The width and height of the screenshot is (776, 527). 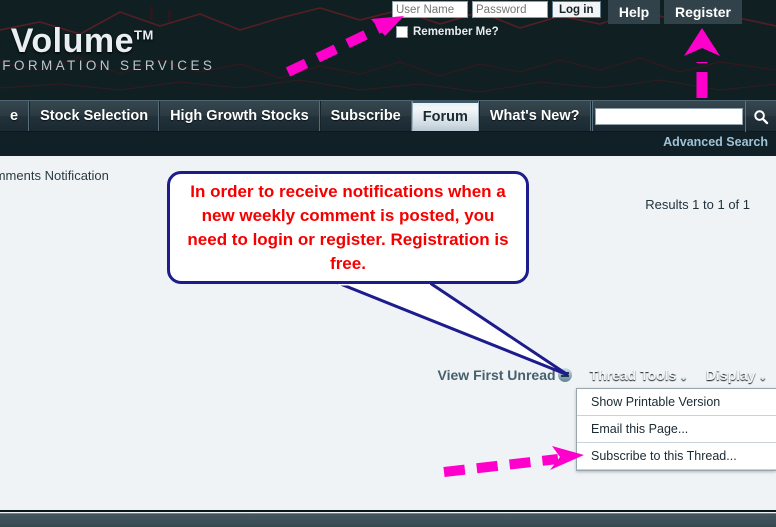 I want to click on logo-text: ive Volume, so click(x=67, y=41).